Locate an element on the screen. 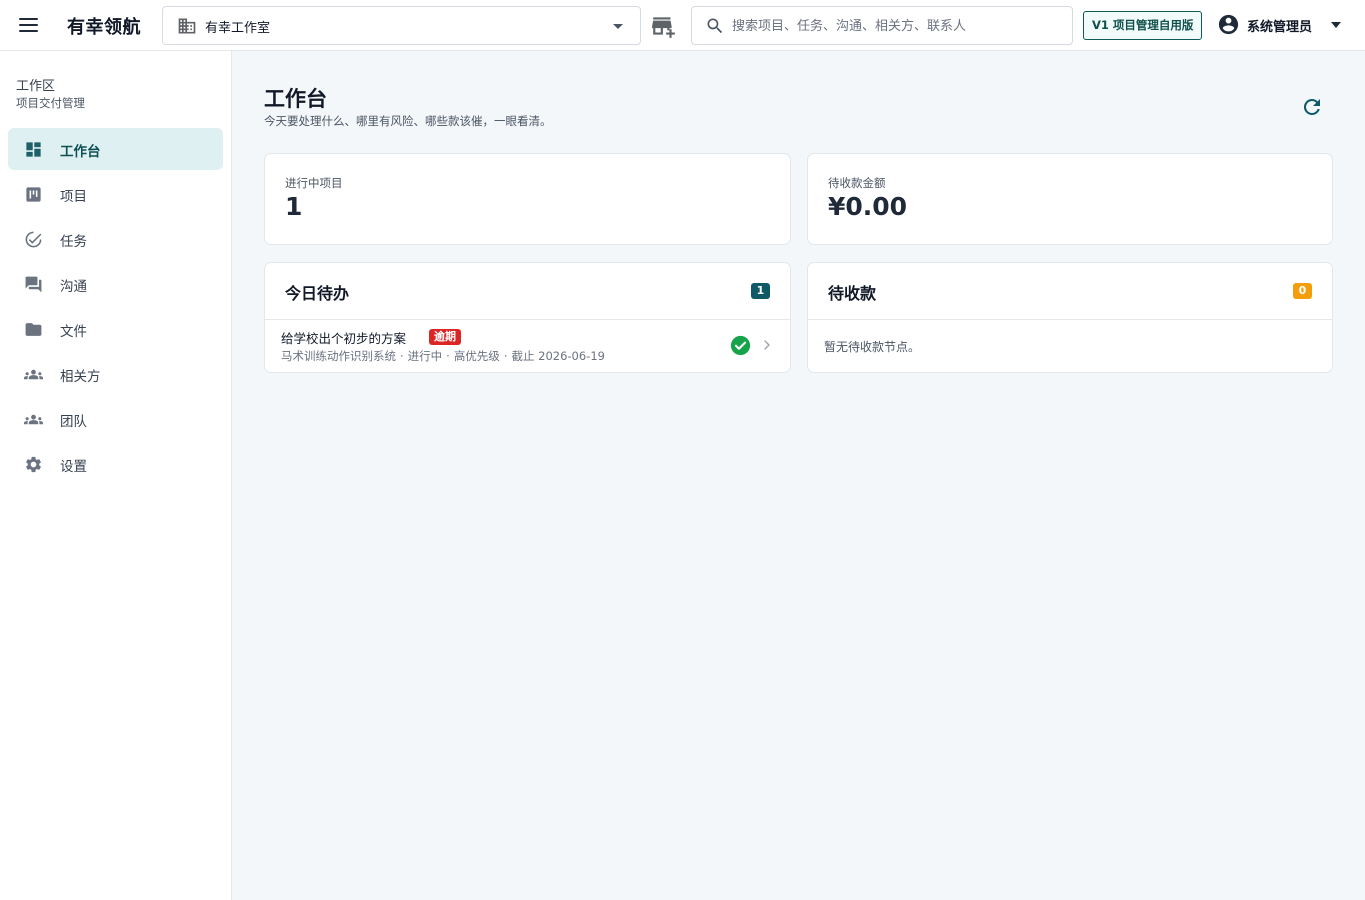  account-circle-icon is located at coordinates (1228, 24).